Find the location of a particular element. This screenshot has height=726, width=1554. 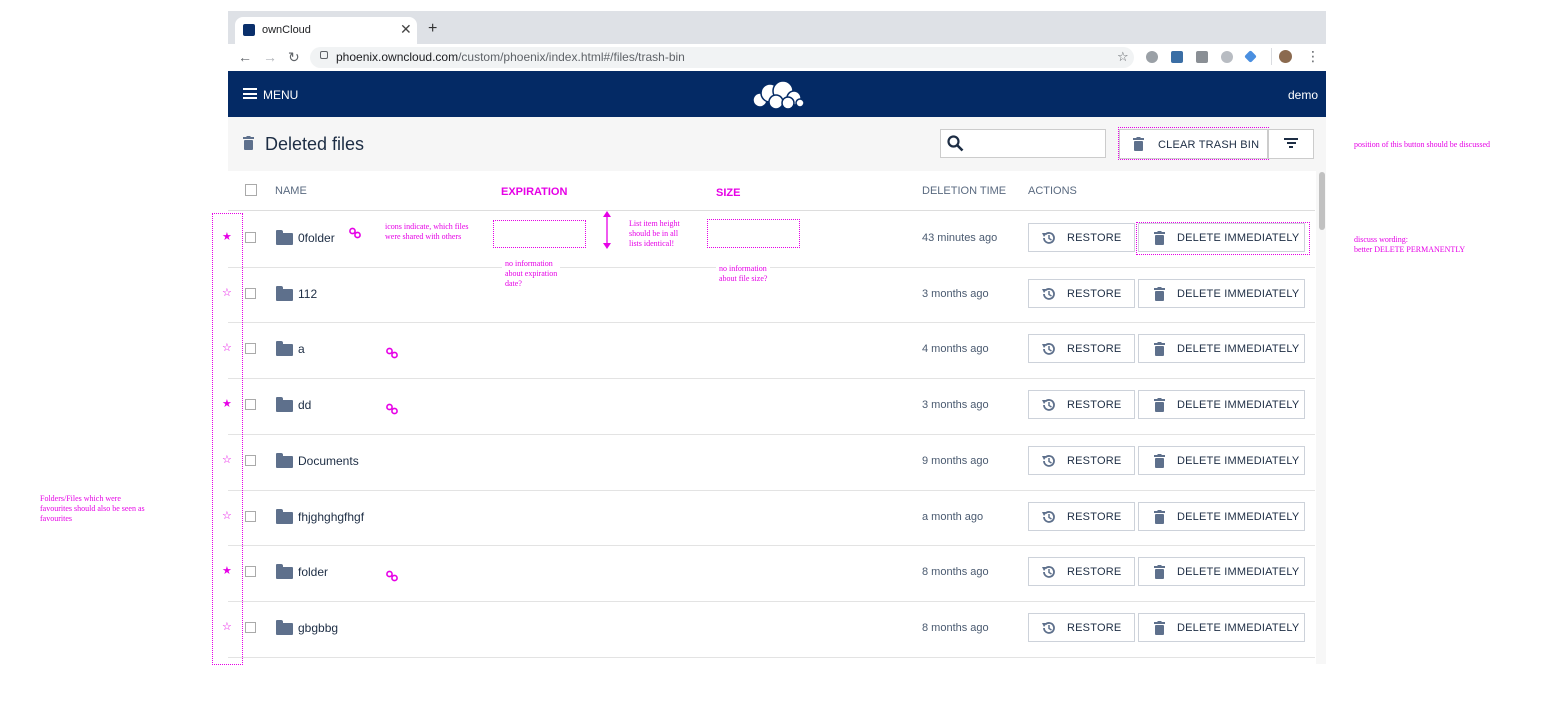

close-tab-icon: ✕ is located at coordinates (406, 29).